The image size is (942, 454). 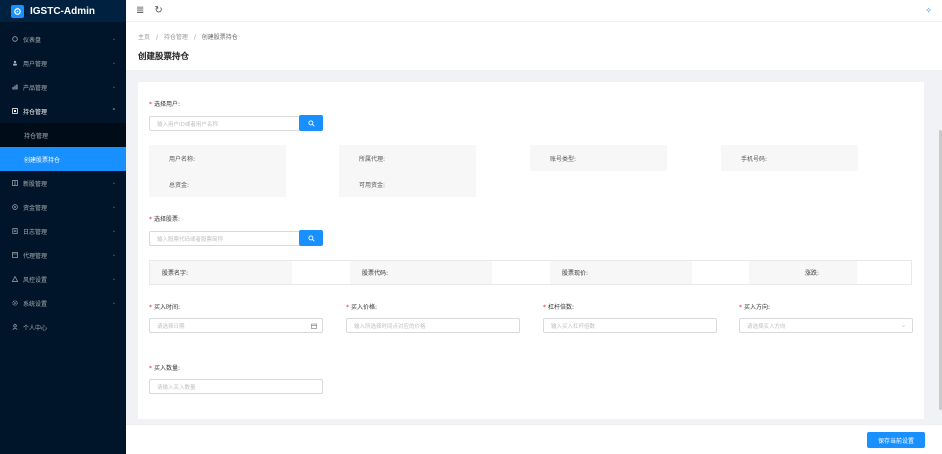 What do you see at coordinates (314, 326) in the screenshot?
I see `calendar-icon` at bounding box center [314, 326].